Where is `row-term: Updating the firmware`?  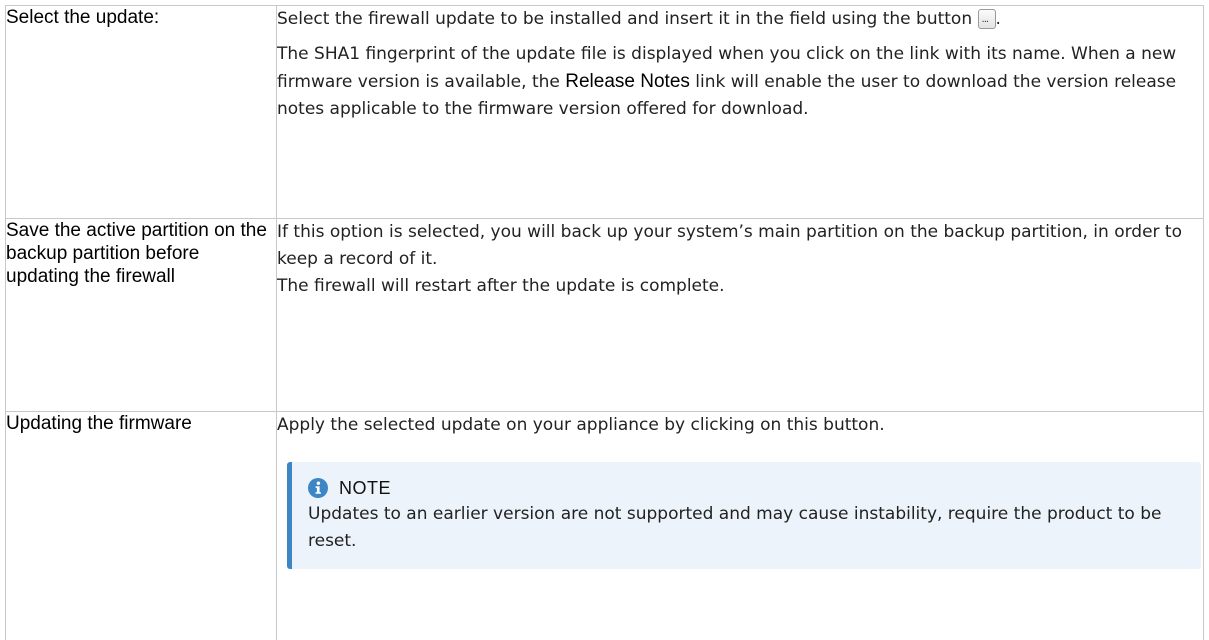 row-term: Updating the firmware is located at coordinates (141, 525).